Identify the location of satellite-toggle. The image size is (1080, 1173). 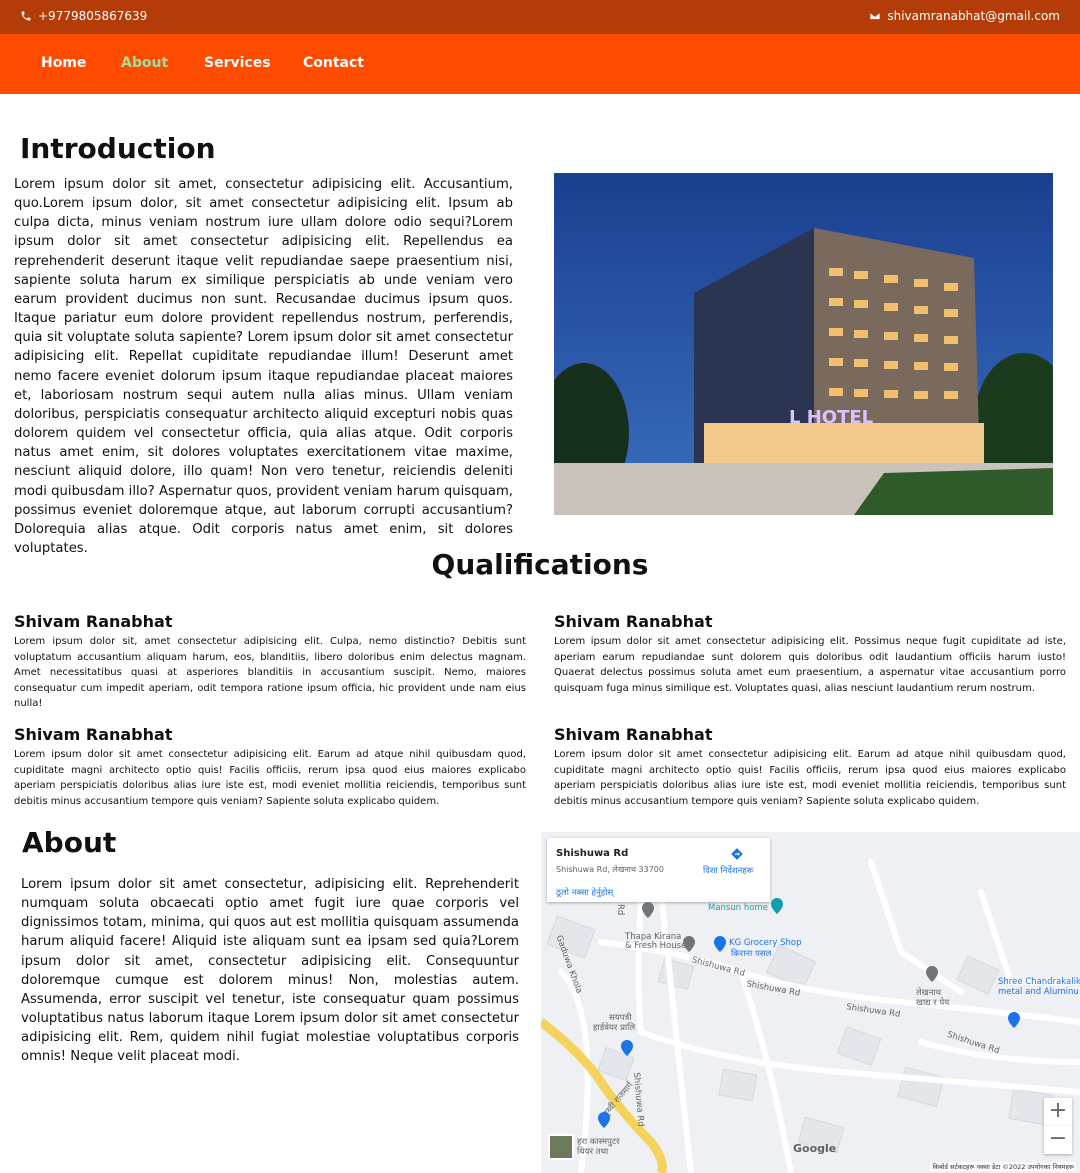
(561, 1147).